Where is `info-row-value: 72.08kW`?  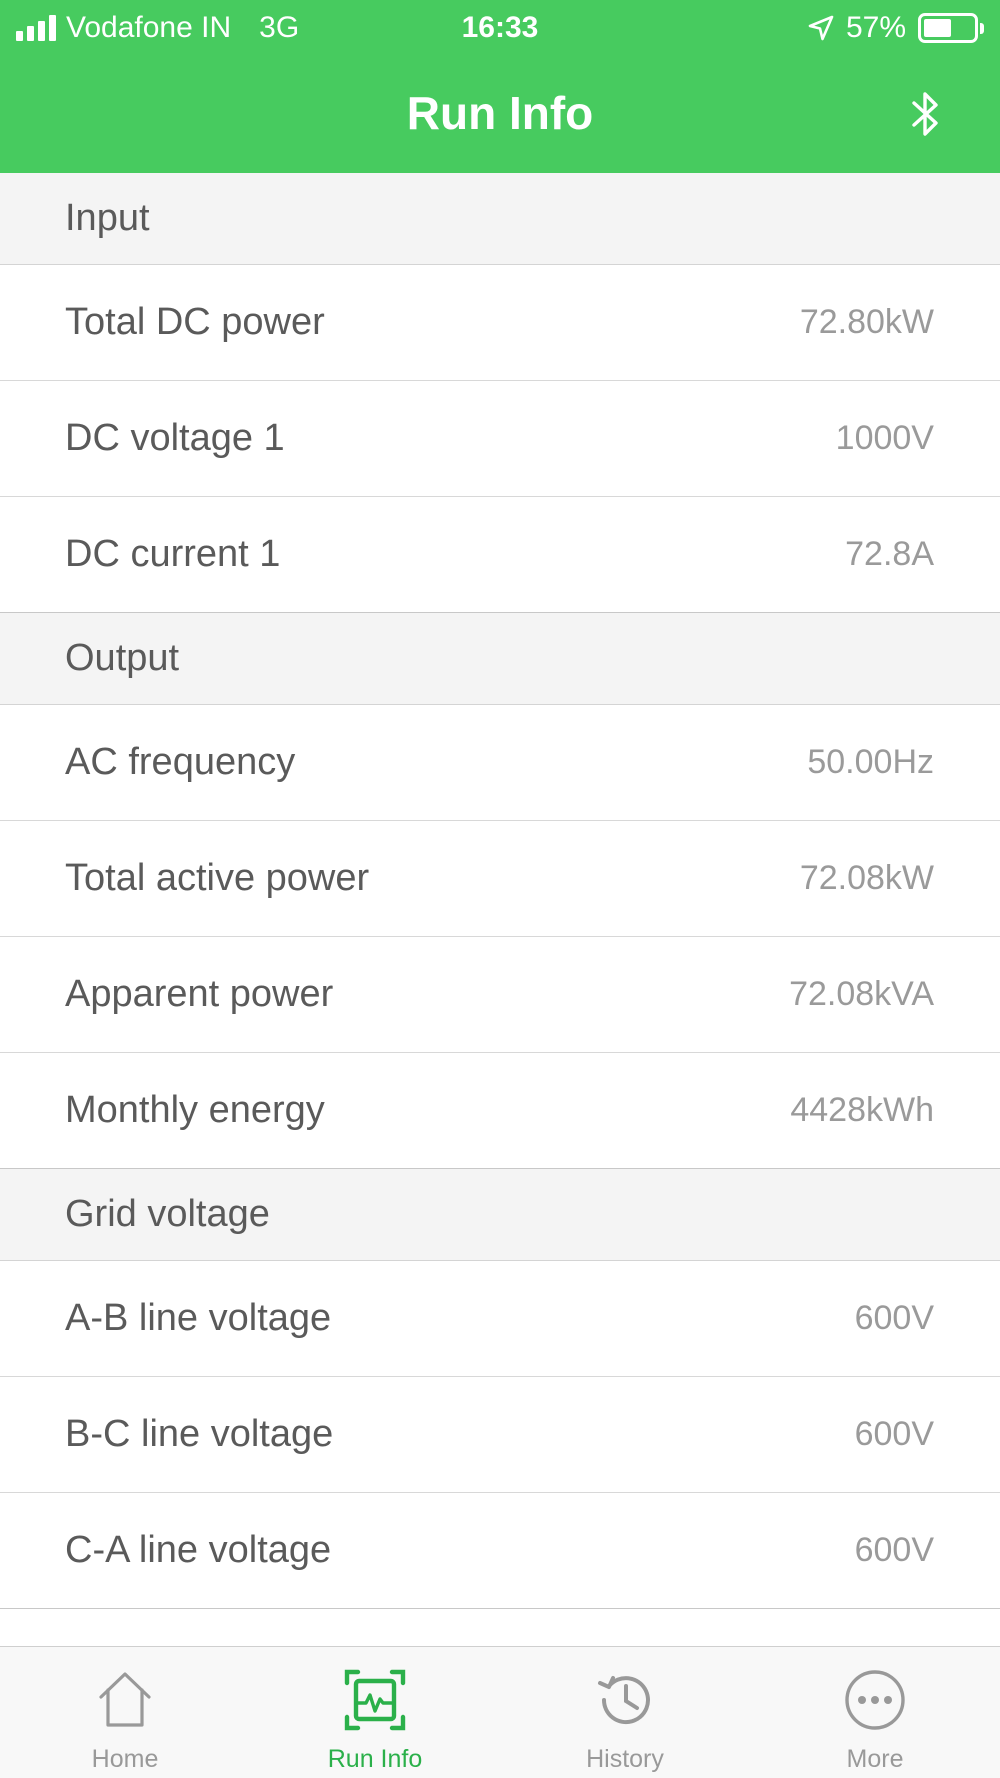 info-row-value: 72.08kW is located at coordinates (866, 878).